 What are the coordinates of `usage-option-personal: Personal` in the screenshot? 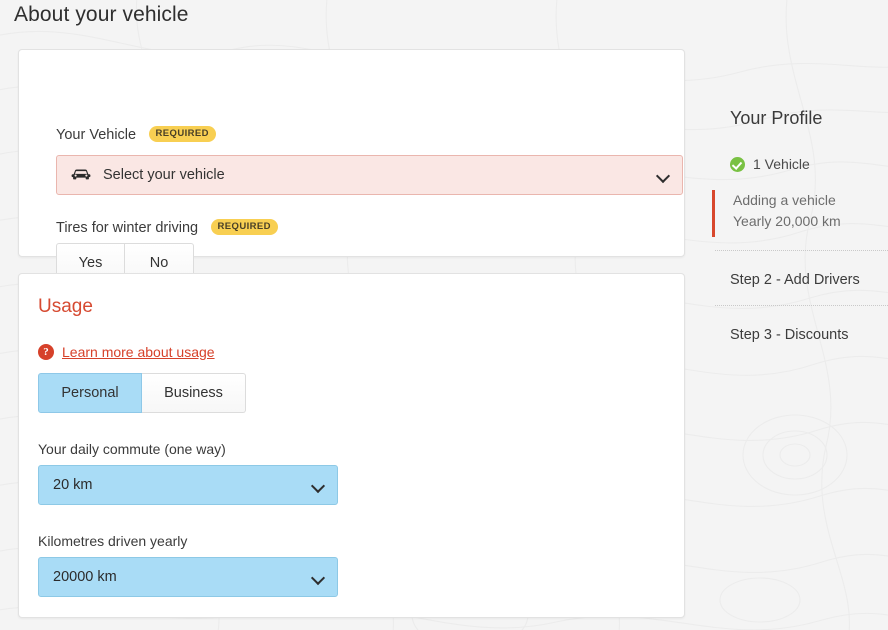 It's located at (90, 393).